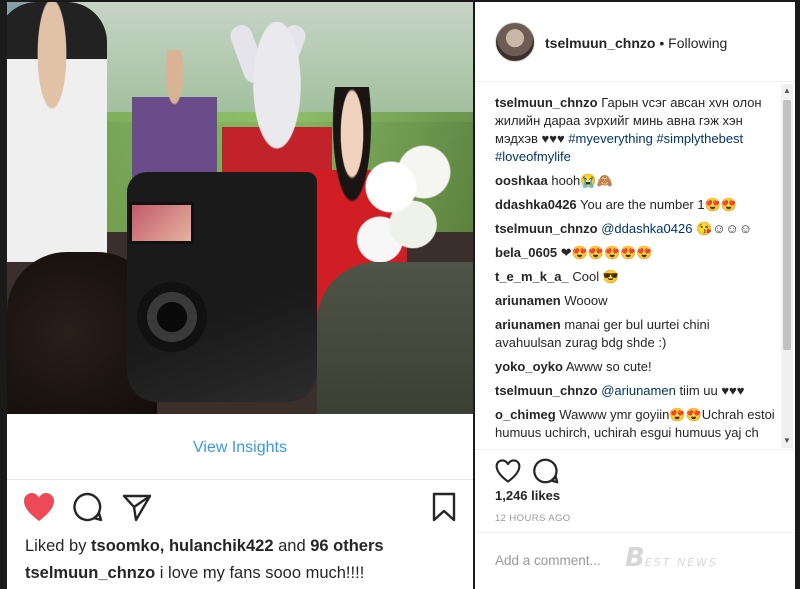 The image size is (800, 589). Describe the element at coordinates (681, 562) in the screenshot. I see `watermark-text: EST NEWS` at that location.